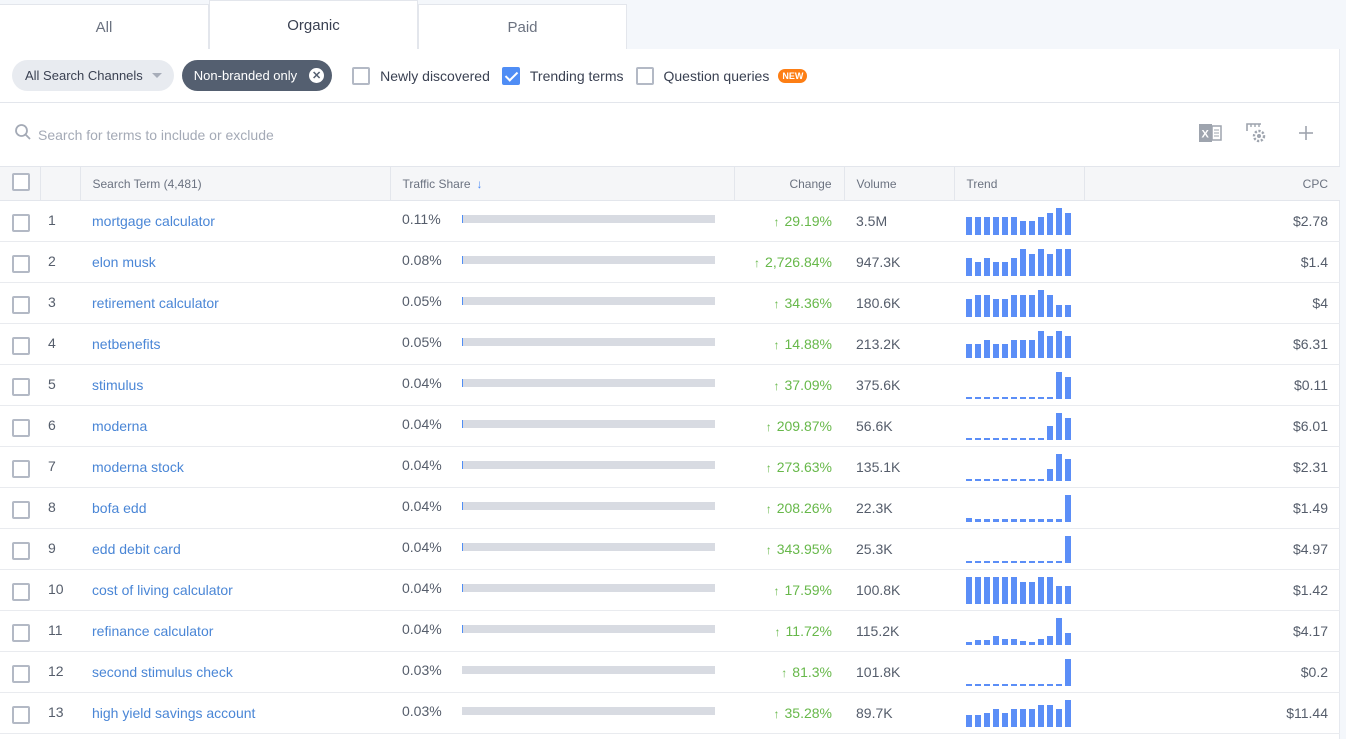  What do you see at coordinates (722, 76) in the screenshot?
I see `question-queries-checkbox: Question queries NEW` at bounding box center [722, 76].